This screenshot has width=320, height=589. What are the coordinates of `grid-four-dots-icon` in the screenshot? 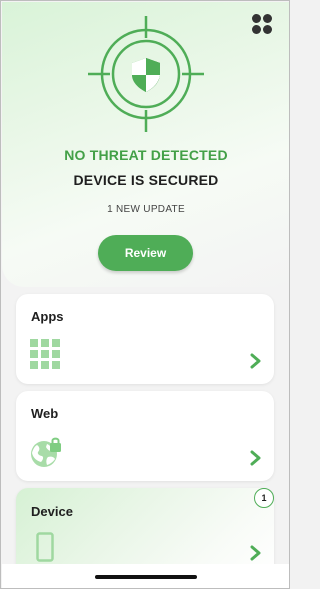 It's located at (262, 24).